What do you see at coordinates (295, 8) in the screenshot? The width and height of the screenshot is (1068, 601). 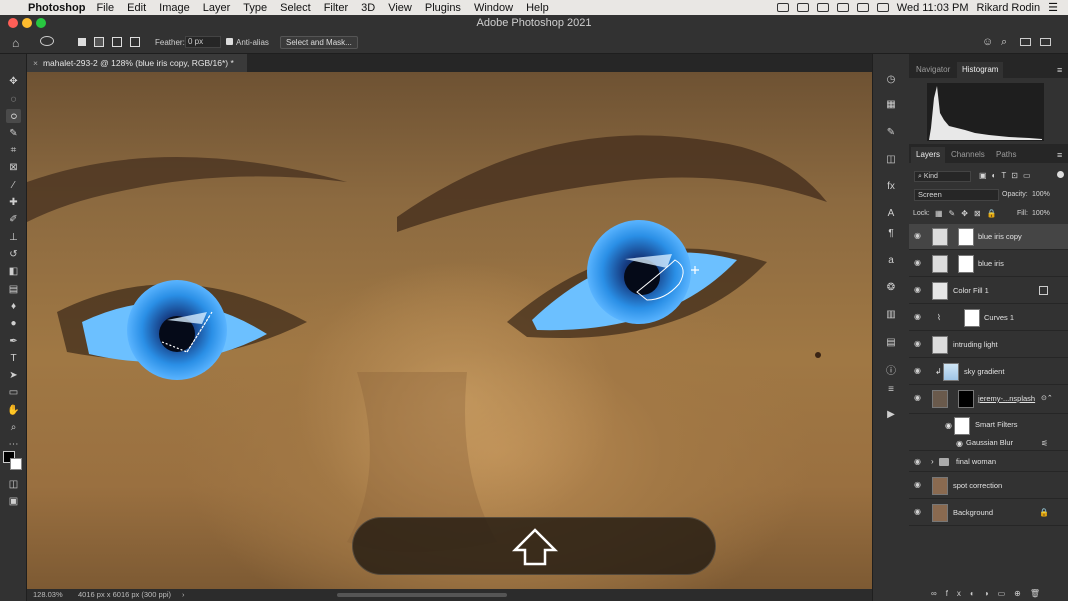 I see `menu-select: Select` at bounding box center [295, 8].